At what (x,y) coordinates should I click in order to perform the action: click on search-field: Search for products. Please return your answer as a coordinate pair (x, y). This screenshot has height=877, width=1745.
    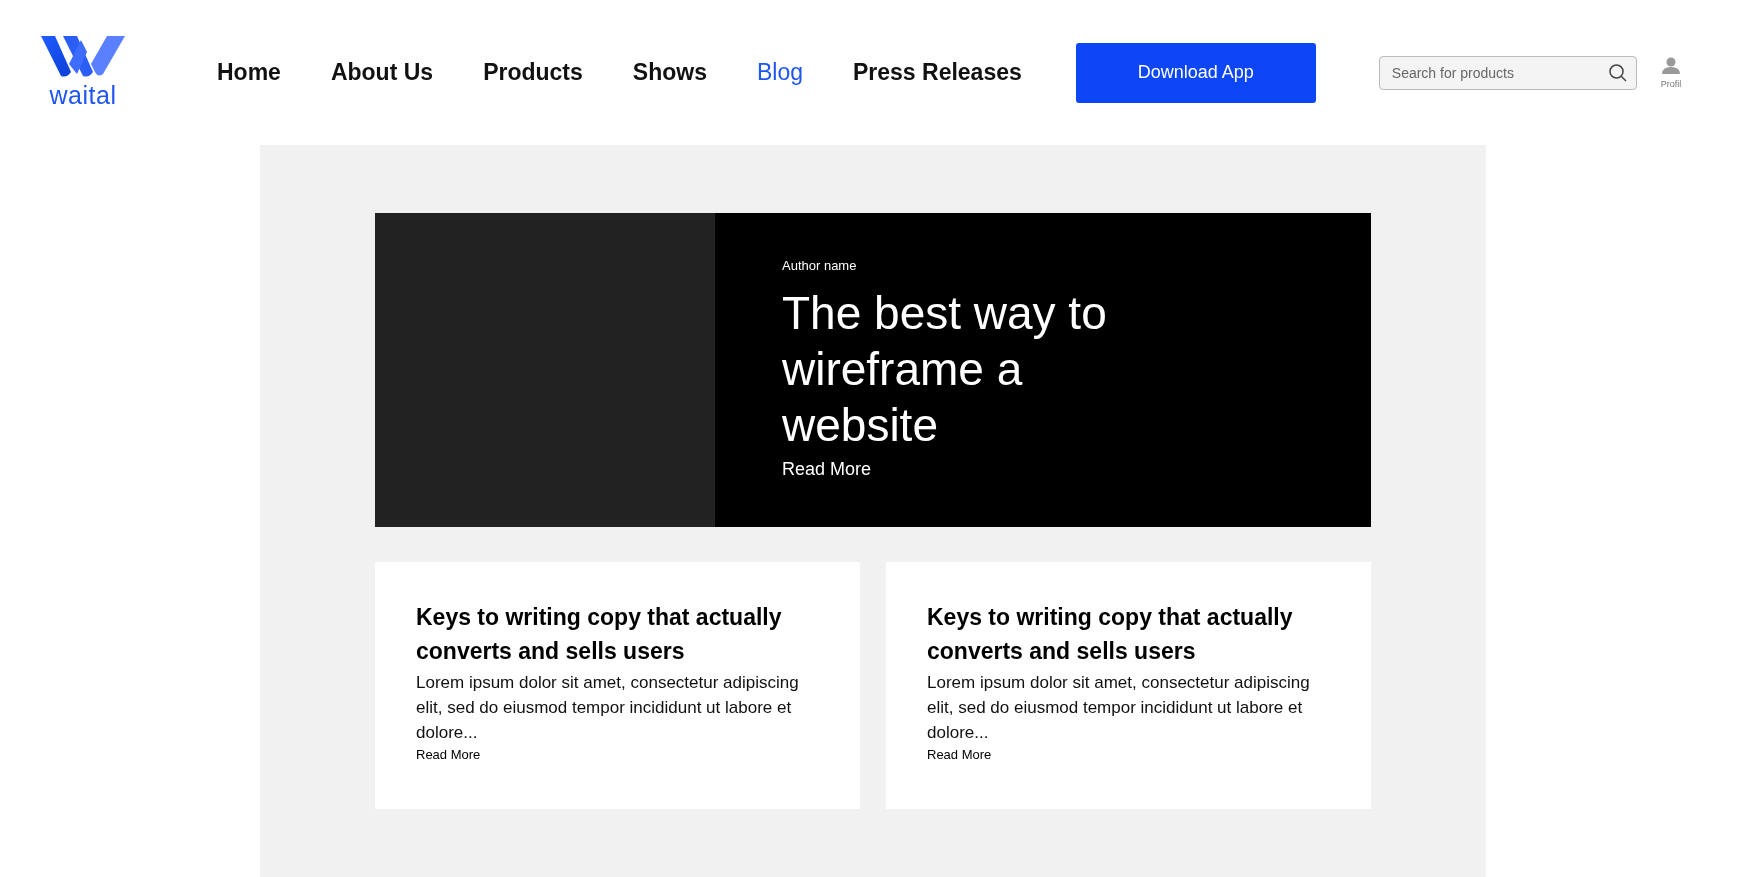
    Looking at the image, I should click on (1507, 72).